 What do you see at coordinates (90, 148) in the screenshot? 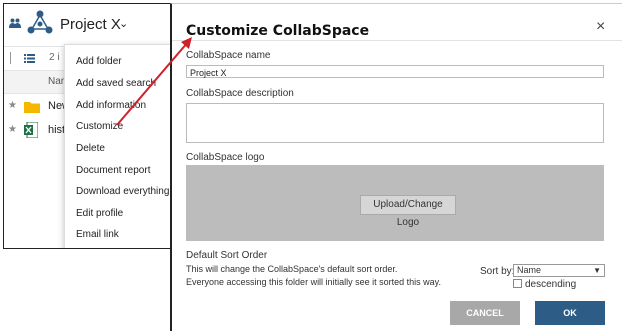
I see `menu-item-delete: Delete` at bounding box center [90, 148].